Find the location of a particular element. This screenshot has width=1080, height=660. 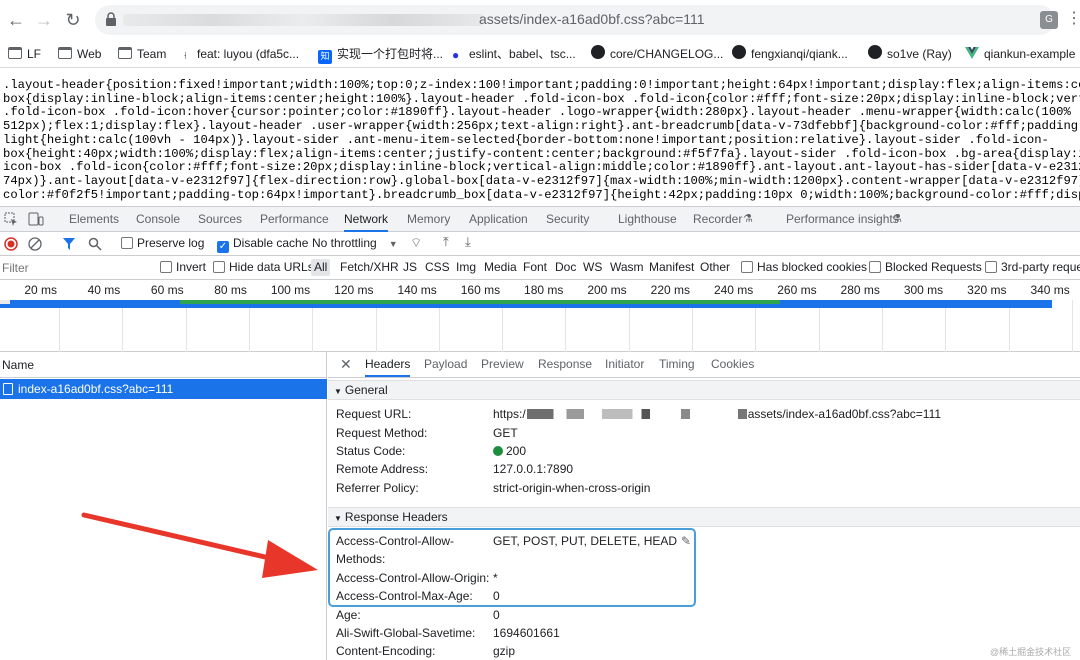

tab-elements: Elements is located at coordinates (94, 219).